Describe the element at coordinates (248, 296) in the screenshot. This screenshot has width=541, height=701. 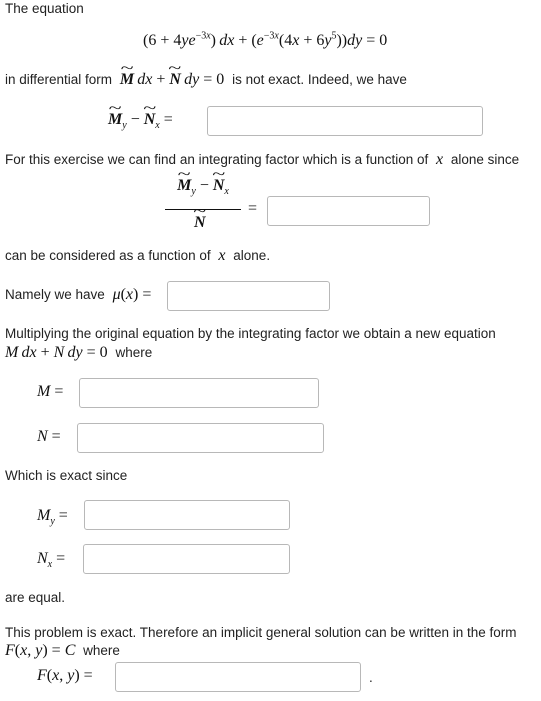
I see `mu-input` at that location.